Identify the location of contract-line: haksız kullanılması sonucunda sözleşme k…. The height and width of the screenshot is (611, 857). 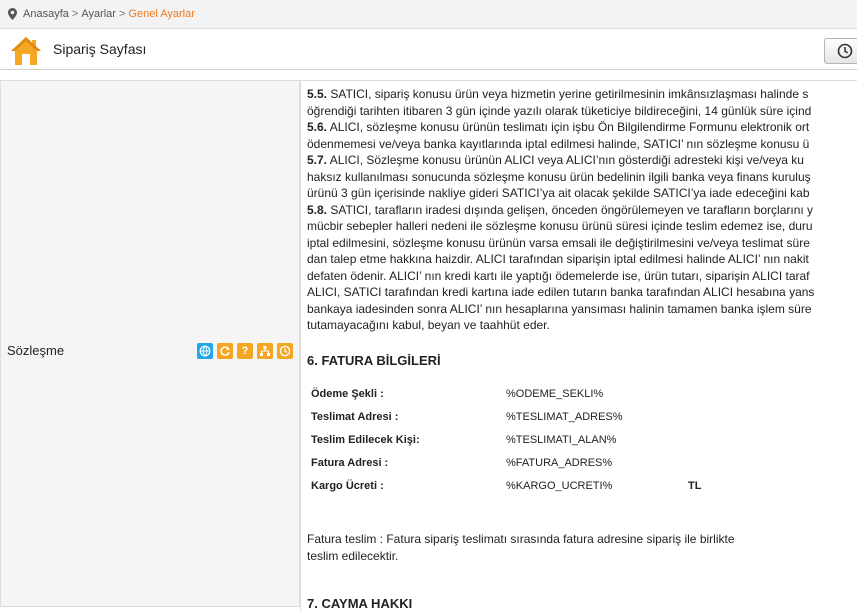
(559, 176).